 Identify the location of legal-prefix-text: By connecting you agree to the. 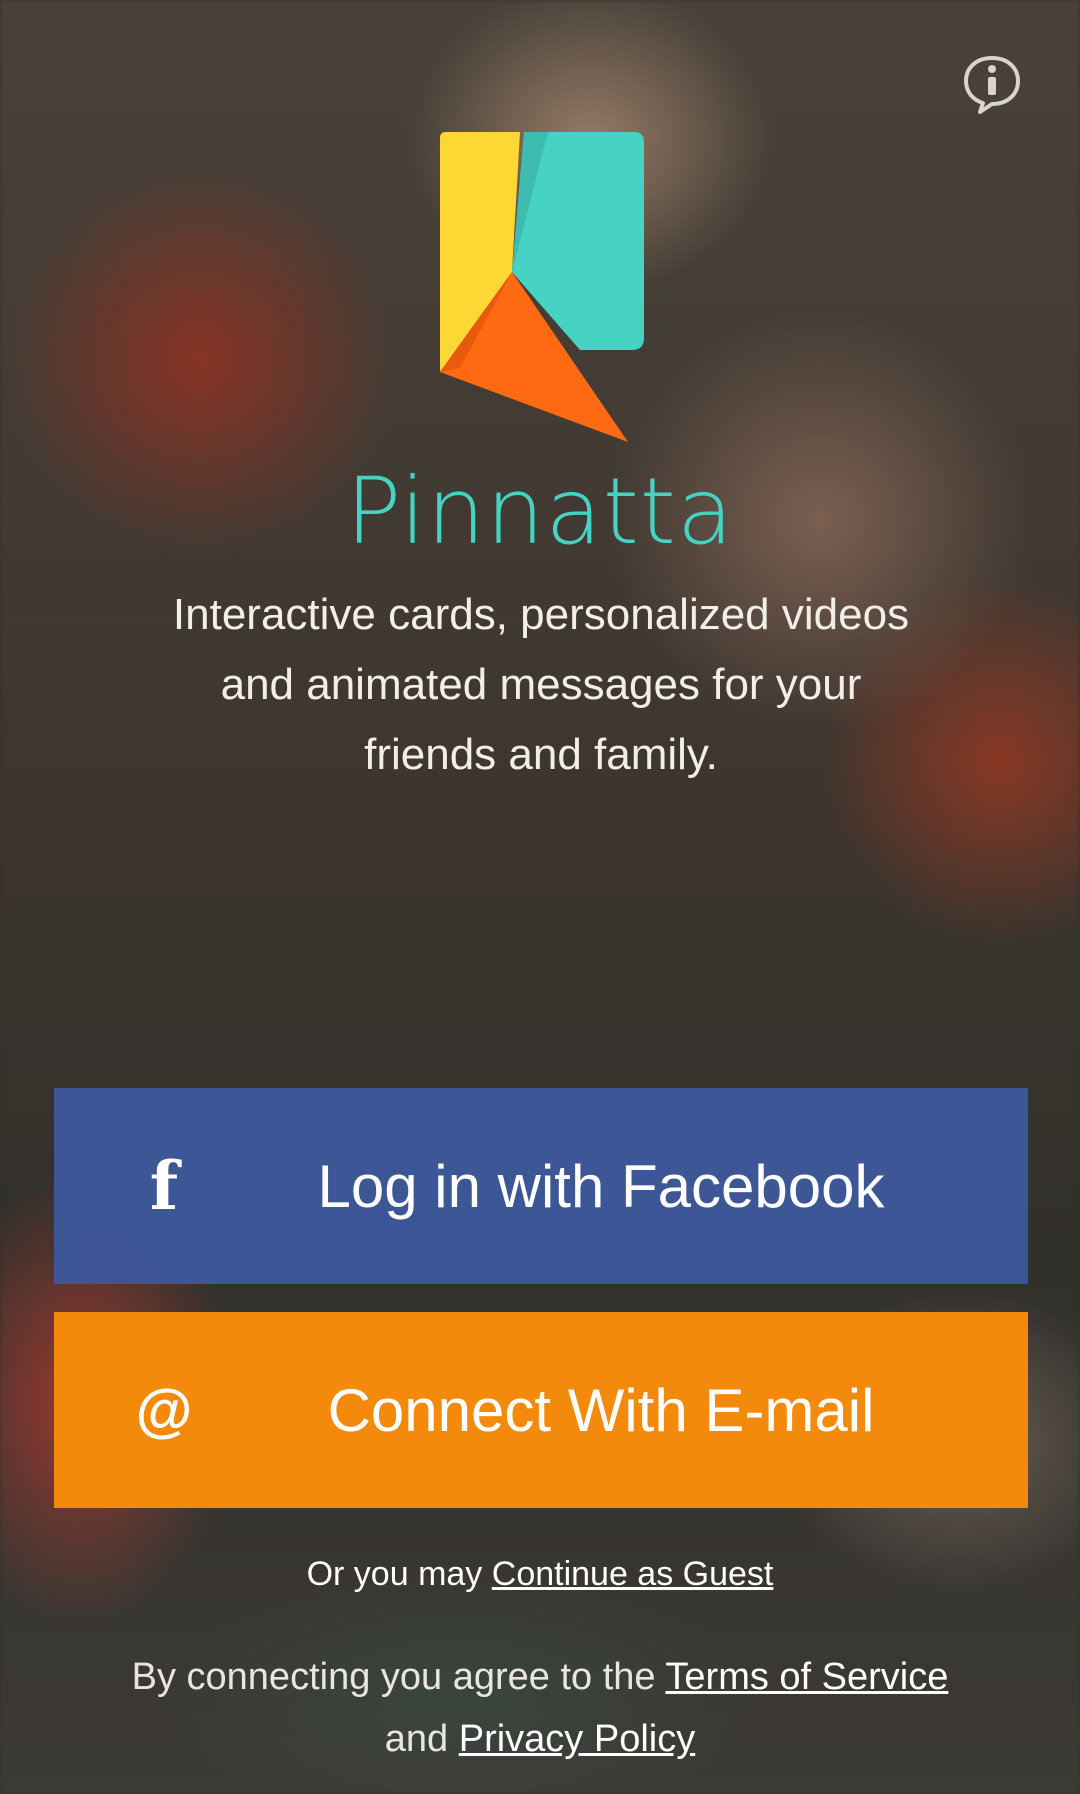
(398, 1677).